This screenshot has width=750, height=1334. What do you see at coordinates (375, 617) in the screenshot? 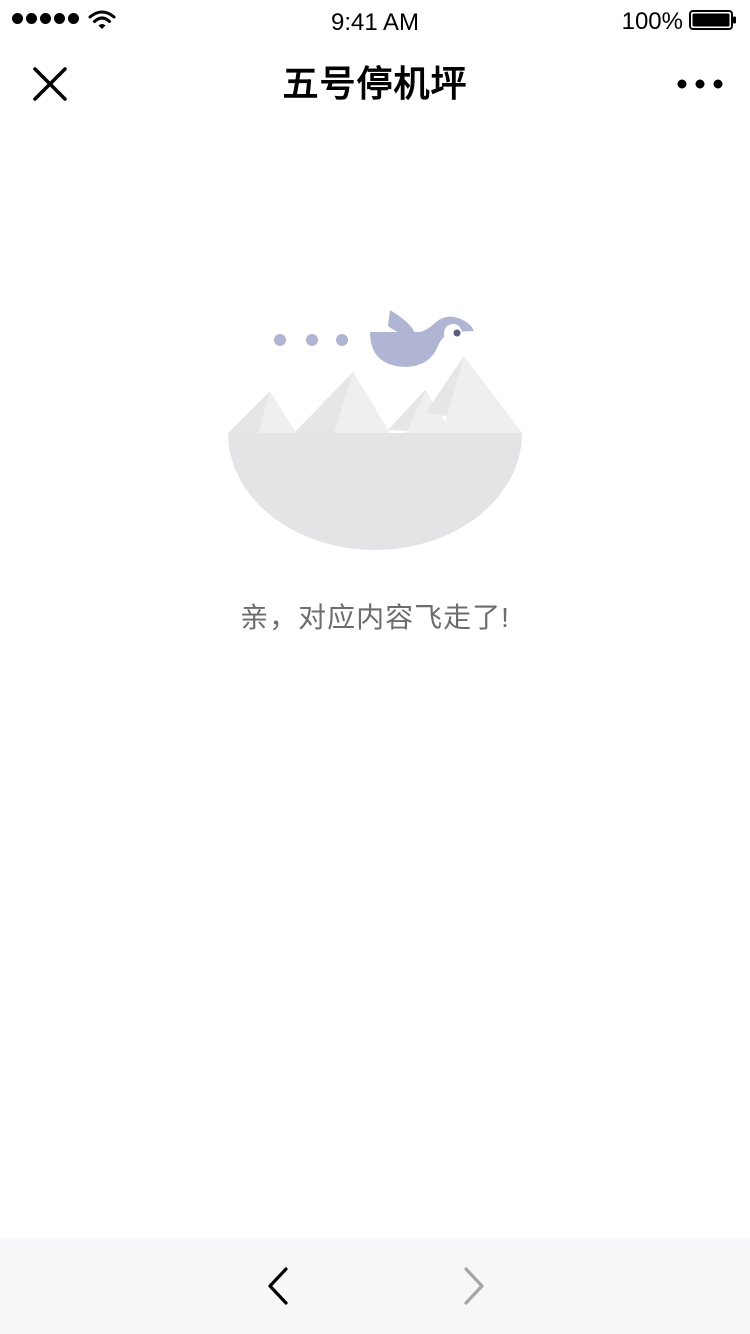
I see `empty-state-message: 亲，对应内容飞走了!` at bounding box center [375, 617].